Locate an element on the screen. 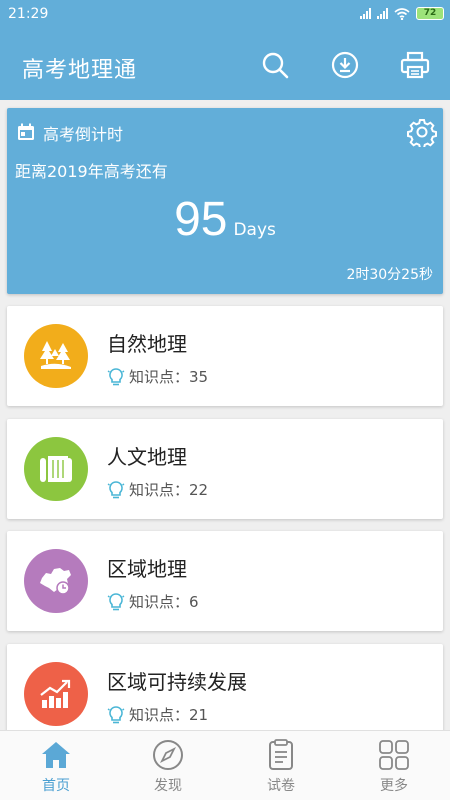 The image size is (450, 800). category-meta: 知识点：35 is located at coordinates (157, 376).